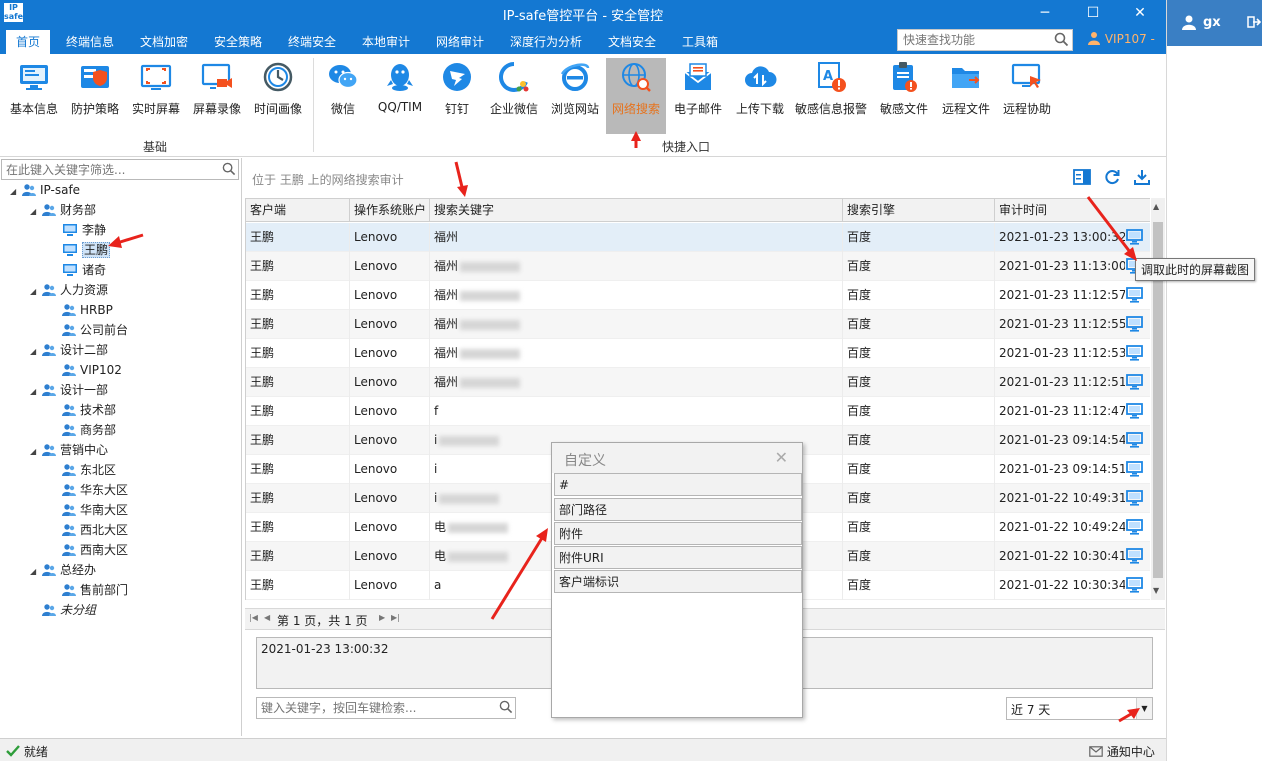  I want to click on tool-dingtalk: 钉钉, so click(457, 96).